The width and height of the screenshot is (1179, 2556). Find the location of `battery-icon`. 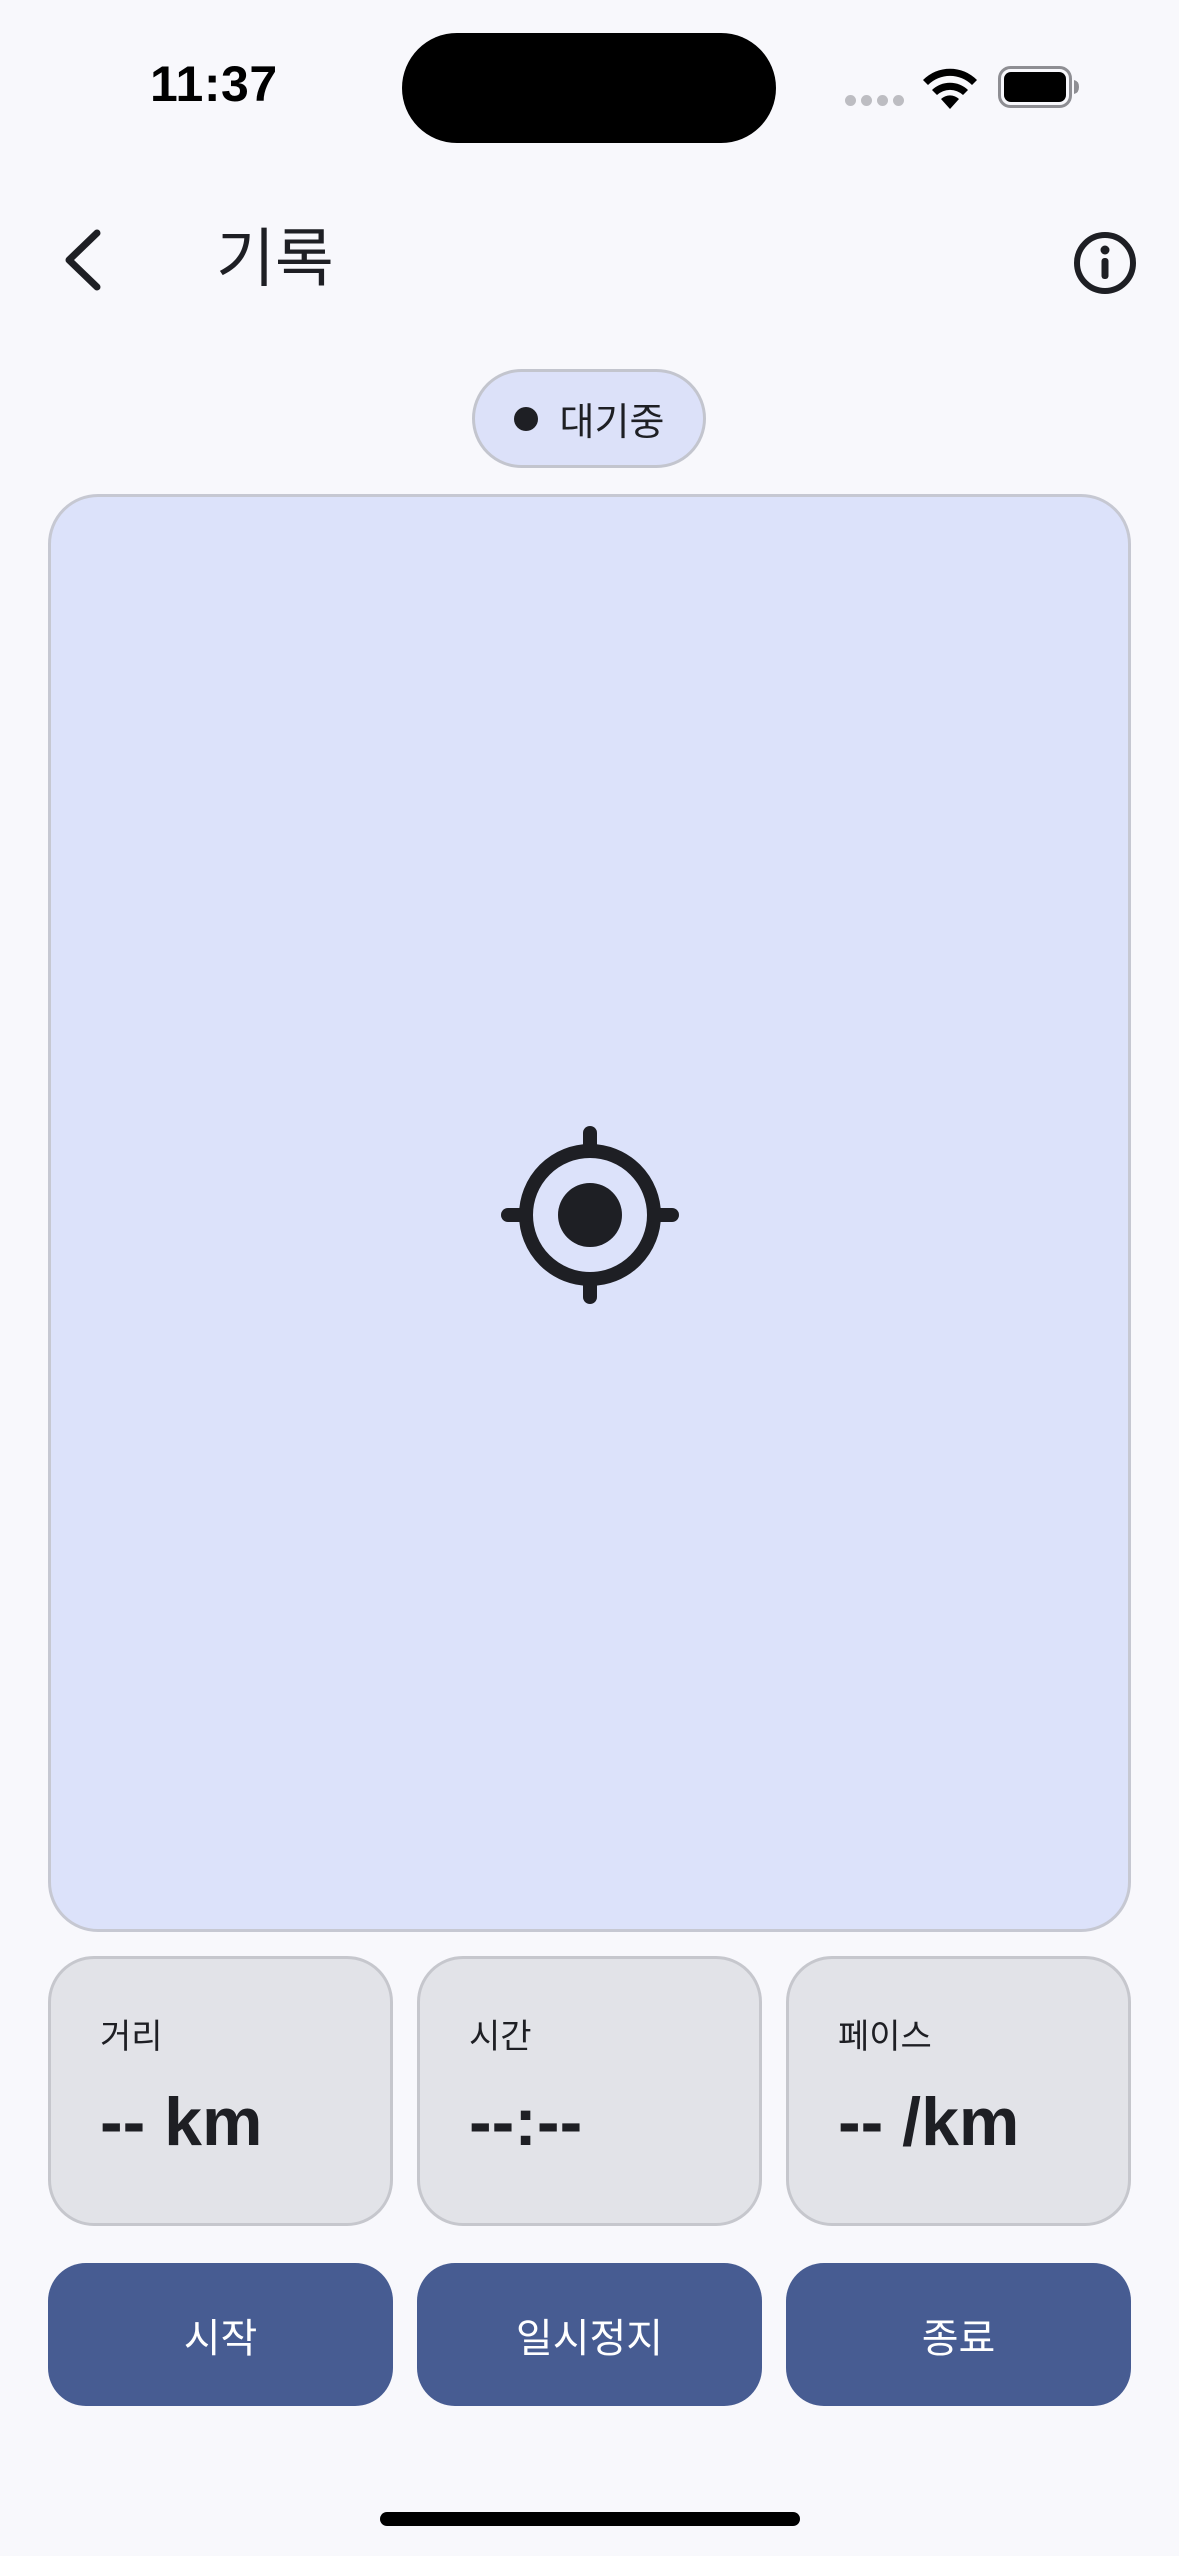

battery-icon is located at coordinates (1038, 87).